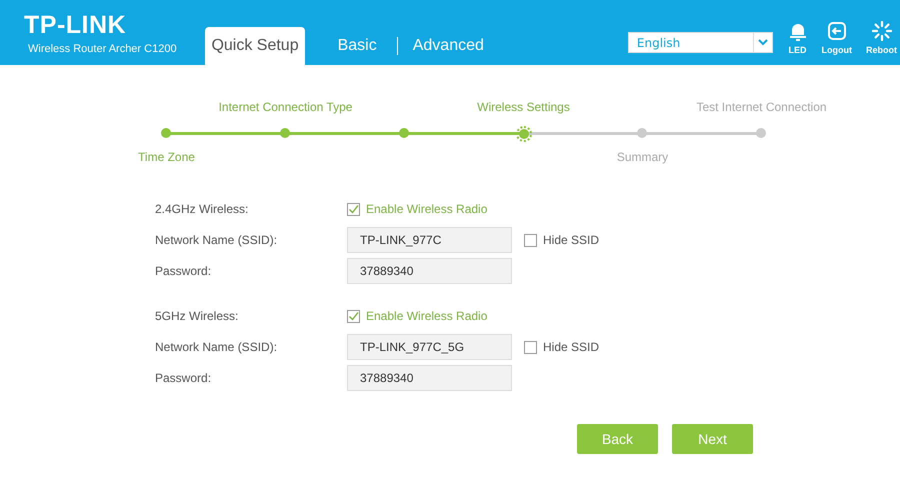  What do you see at coordinates (429, 240) in the screenshot?
I see `input-field: TP-LINK_977C` at bounding box center [429, 240].